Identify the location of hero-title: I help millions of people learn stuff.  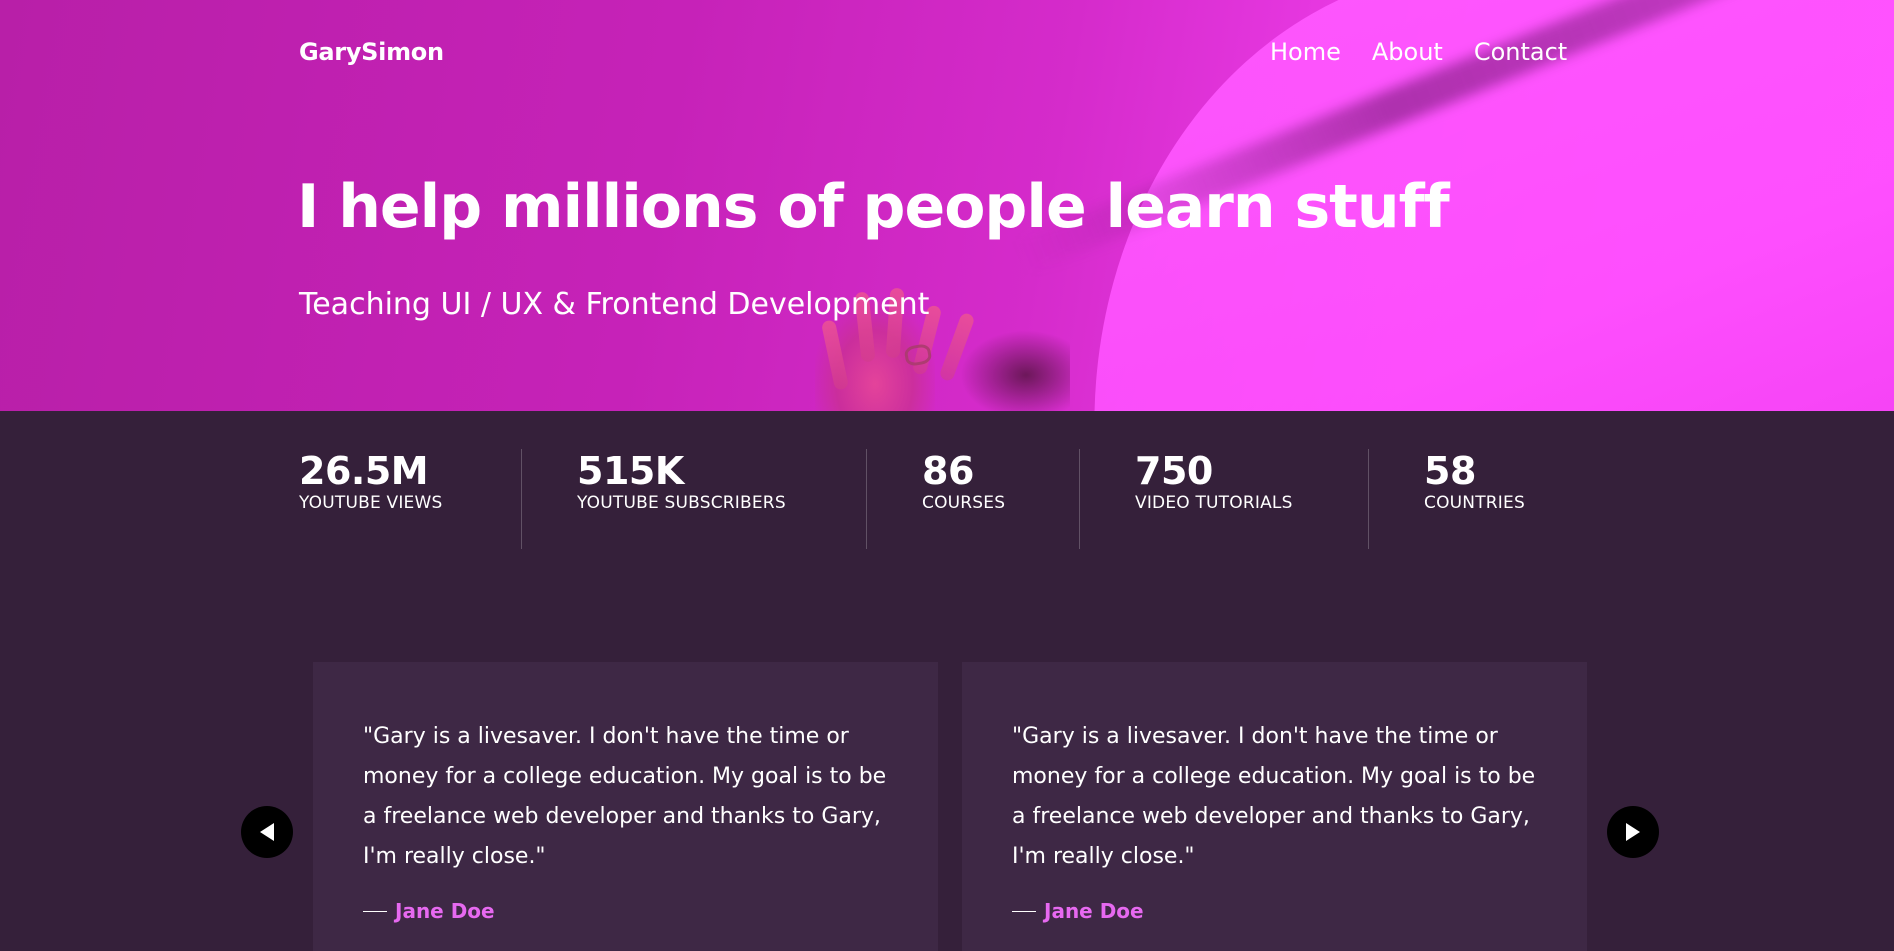
(873, 207).